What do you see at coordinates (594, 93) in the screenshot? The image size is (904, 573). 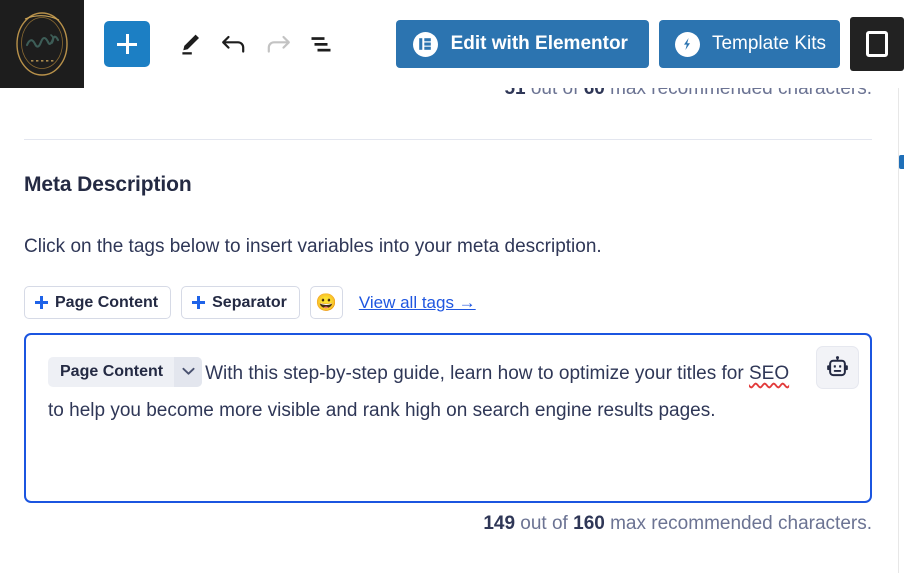 I see `meta-title-max: 60` at bounding box center [594, 93].